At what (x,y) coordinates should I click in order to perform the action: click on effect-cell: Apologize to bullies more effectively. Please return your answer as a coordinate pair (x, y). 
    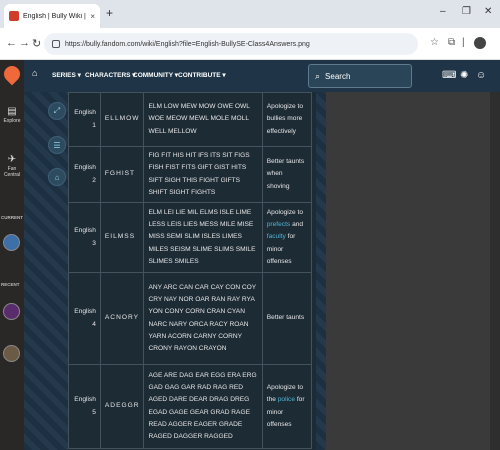
    Looking at the image, I should click on (287, 119).